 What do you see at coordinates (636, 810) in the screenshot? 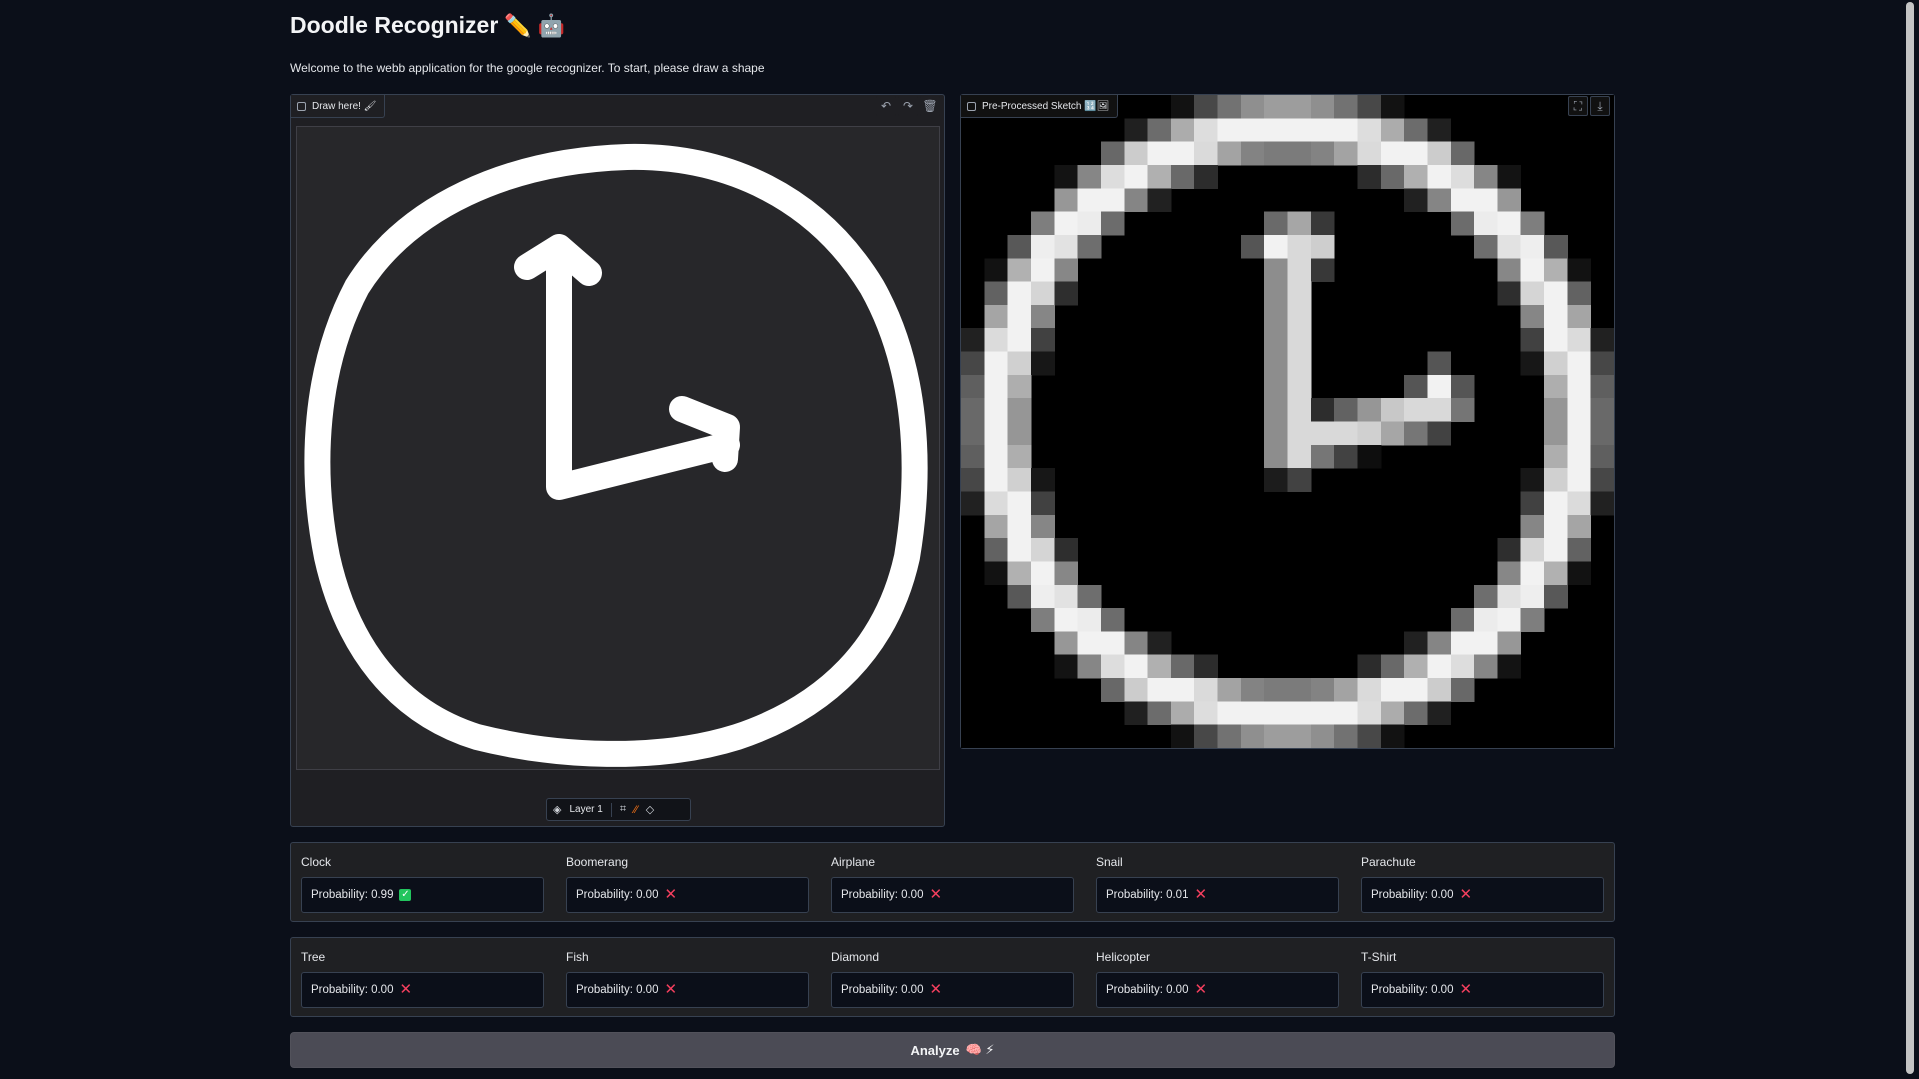
I see `brush-icon: ⁄⁄` at bounding box center [636, 810].